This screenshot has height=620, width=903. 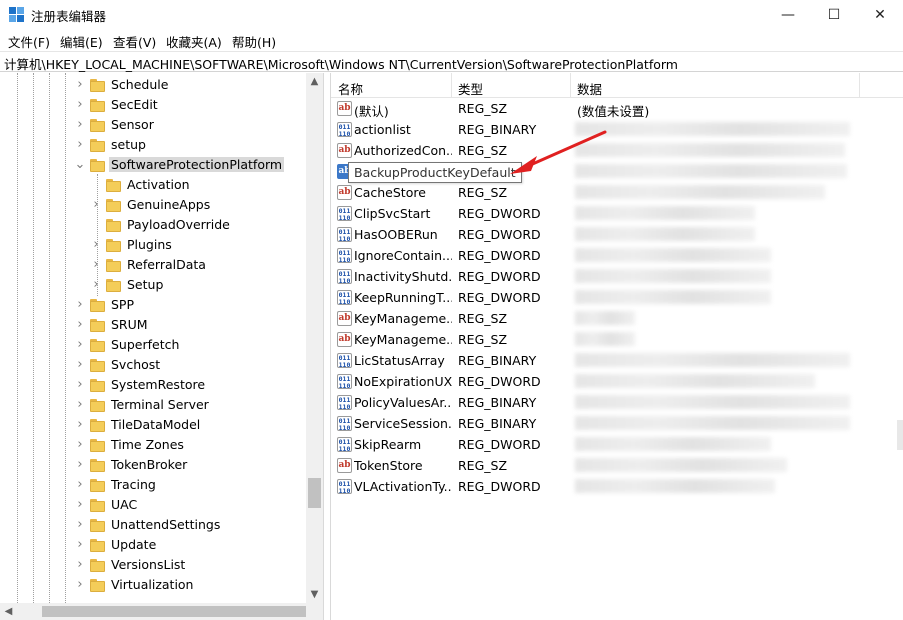 What do you see at coordinates (153, 285) in the screenshot?
I see `tree-item: › Setup` at bounding box center [153, 285].